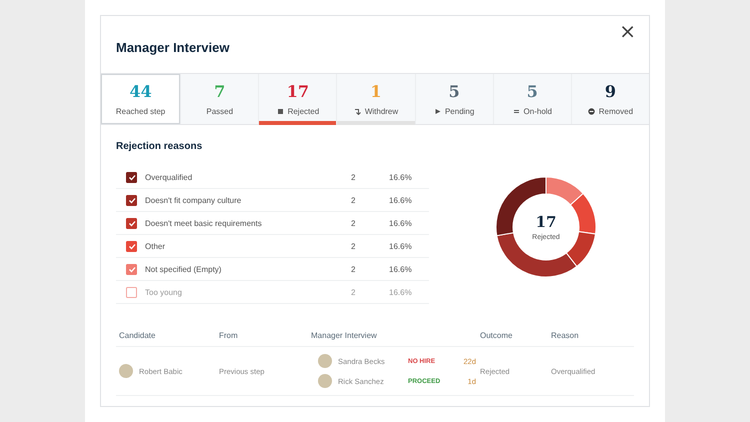 This screenshot has height=422, width=750. Describe the element at coordinates (140, 92) in the screenshot. I see `tab-count: 44` at that location.